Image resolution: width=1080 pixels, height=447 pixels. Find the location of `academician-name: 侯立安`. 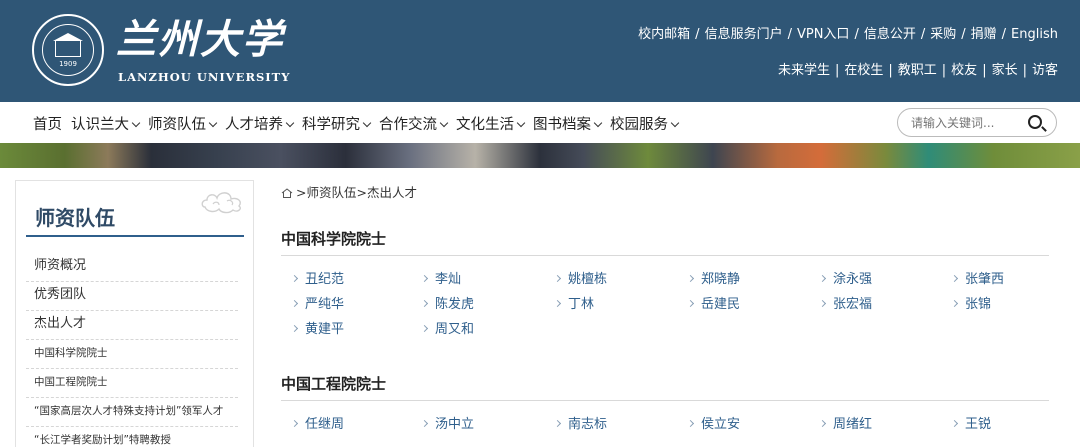

academician-name: 侯立安 is located at coordinates (721, 424).